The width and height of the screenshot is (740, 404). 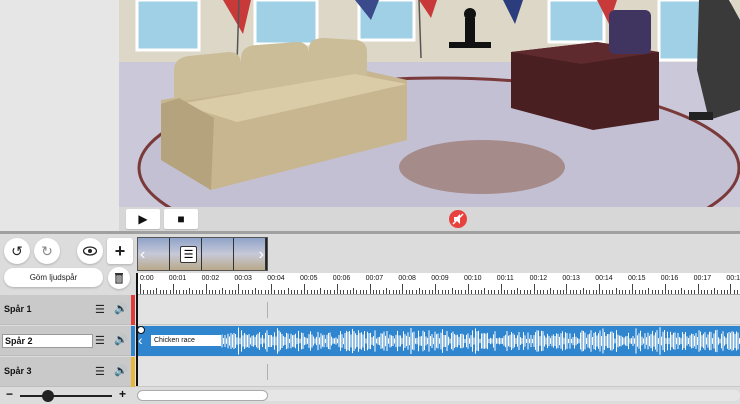 What do you see at coordinates (181, 219) in the screenshot?
I see `stop-button: ■` at bounding box center [181, 219].